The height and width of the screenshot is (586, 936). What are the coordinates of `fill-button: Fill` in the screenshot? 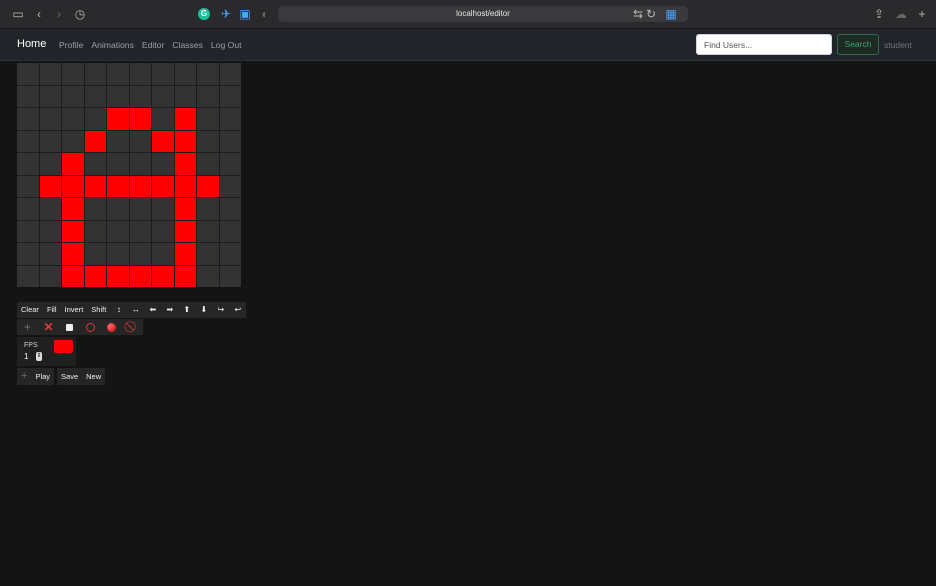 It's located at (51, 310).